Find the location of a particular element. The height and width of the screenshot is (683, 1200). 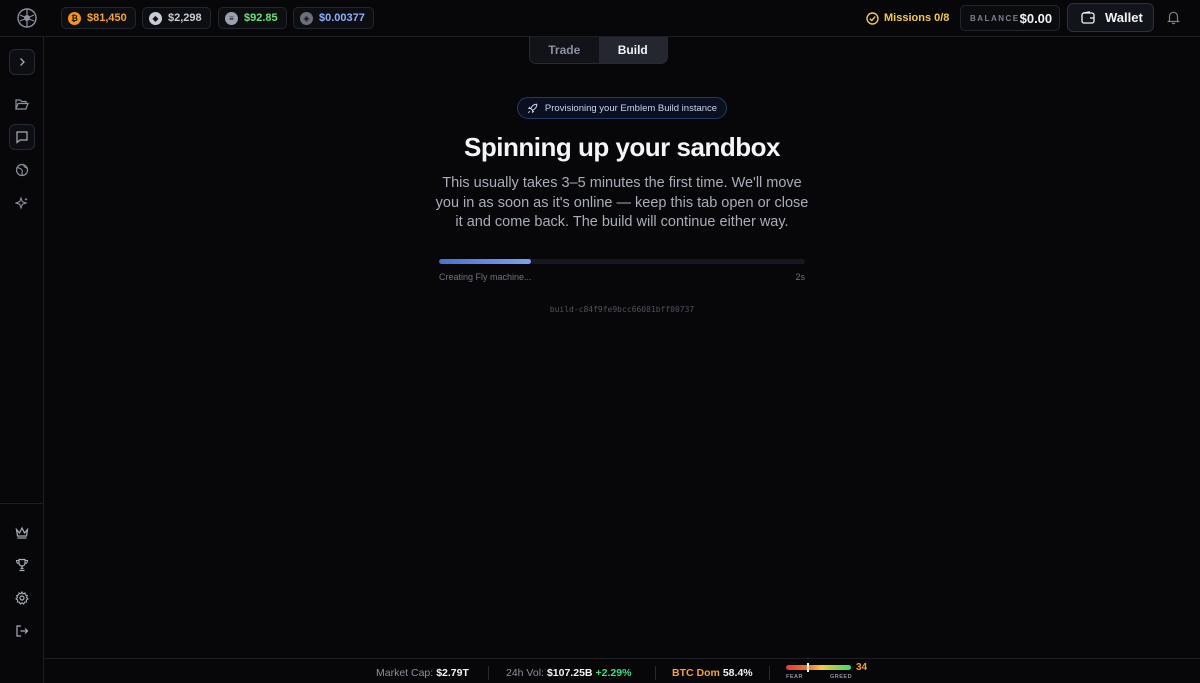

tab-build: Build is located at coordinates (632, 50).